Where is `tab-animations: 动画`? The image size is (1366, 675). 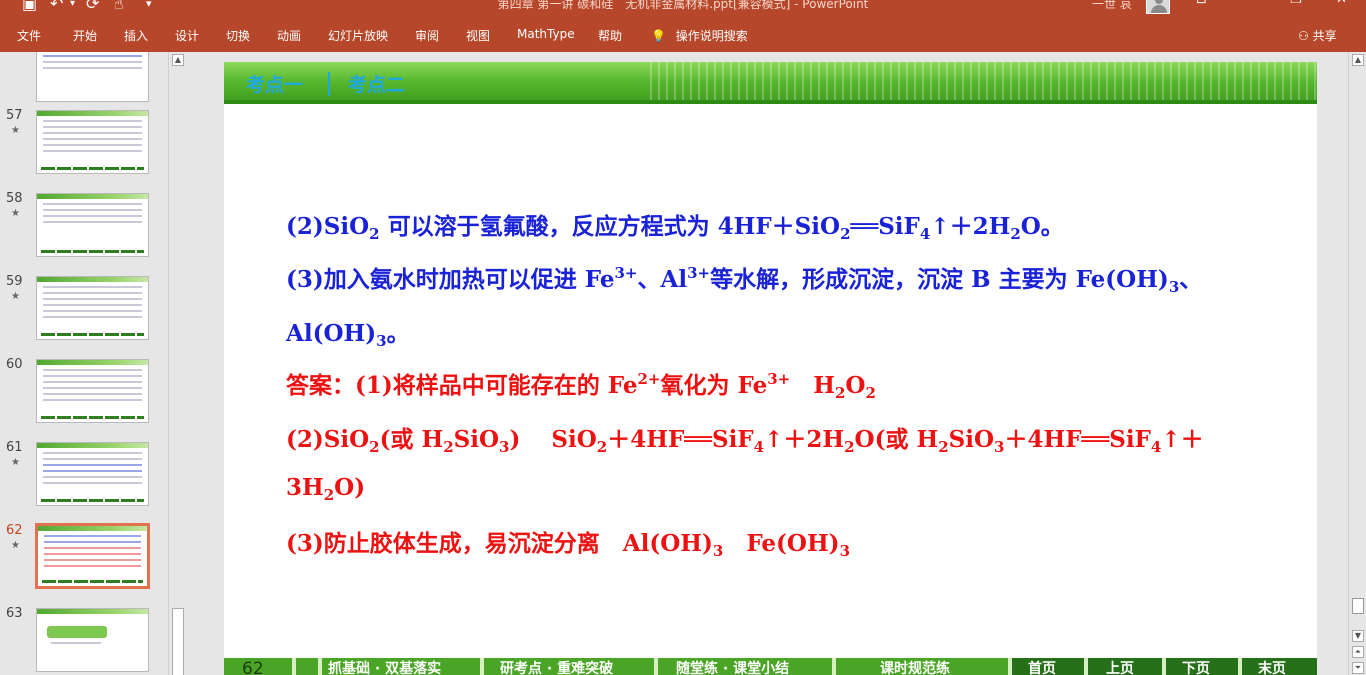
tab-animations: 动画 is located at coordinates (289, 35).